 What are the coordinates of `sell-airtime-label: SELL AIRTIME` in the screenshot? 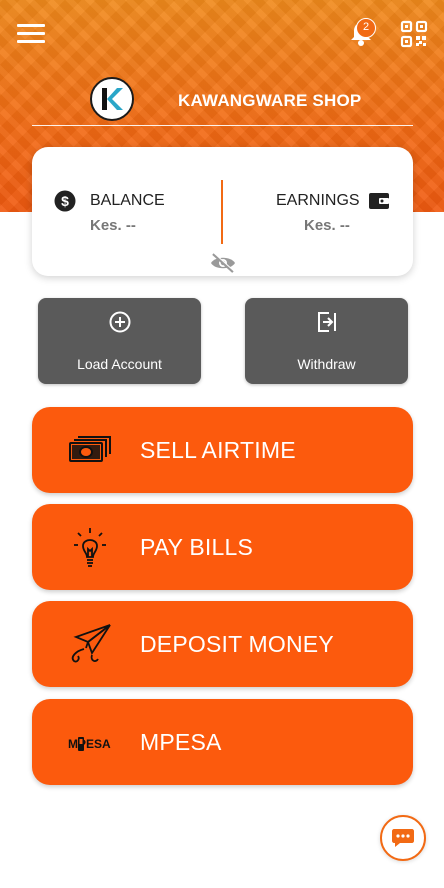 It's located at (218, 450).